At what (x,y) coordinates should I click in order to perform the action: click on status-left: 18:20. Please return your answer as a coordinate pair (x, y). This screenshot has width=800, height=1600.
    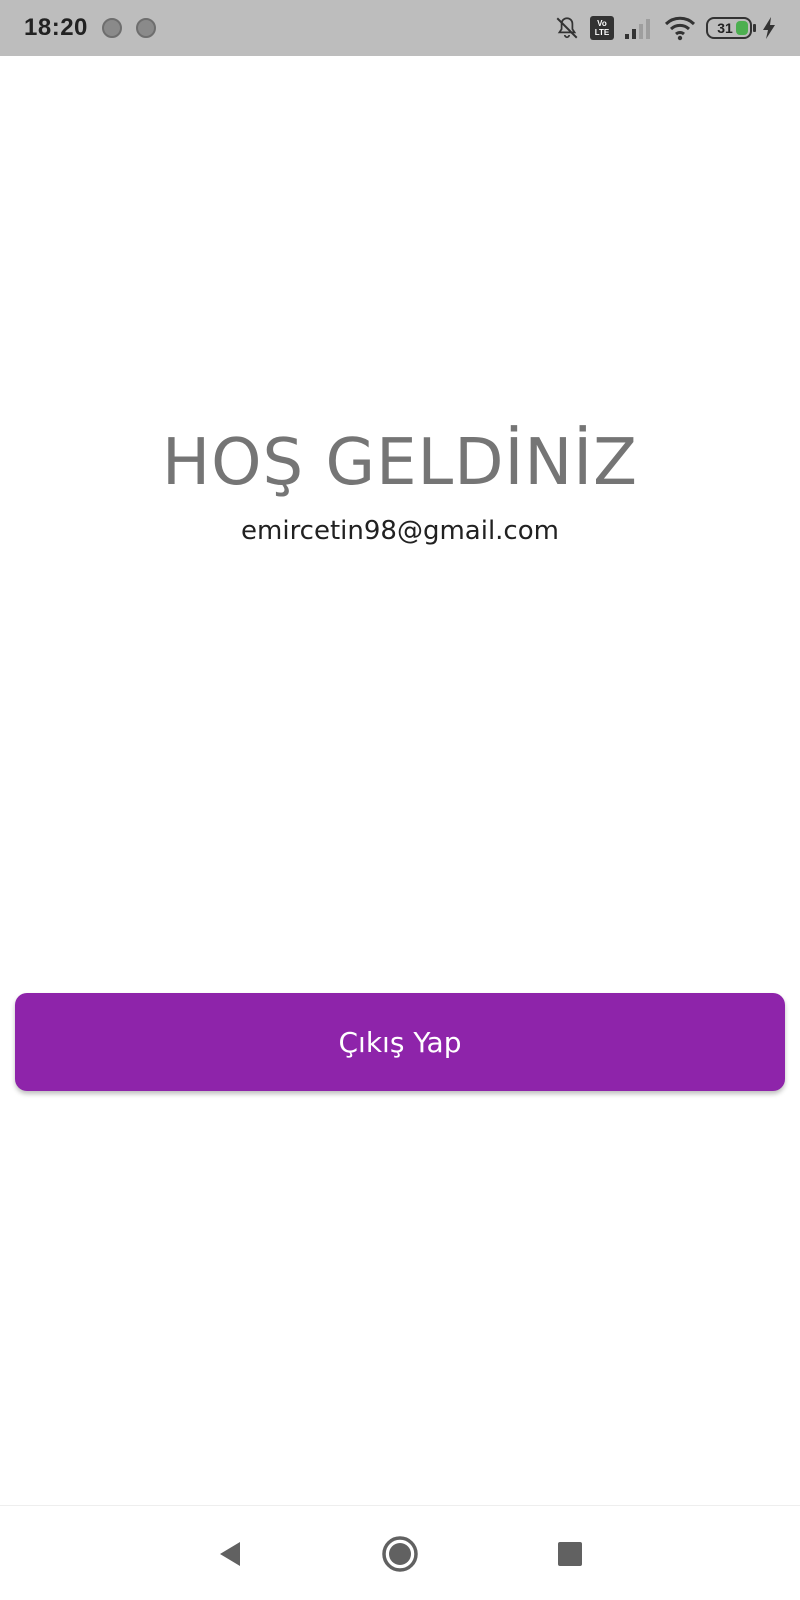
    Looking at the image, I should click on (90, 28).